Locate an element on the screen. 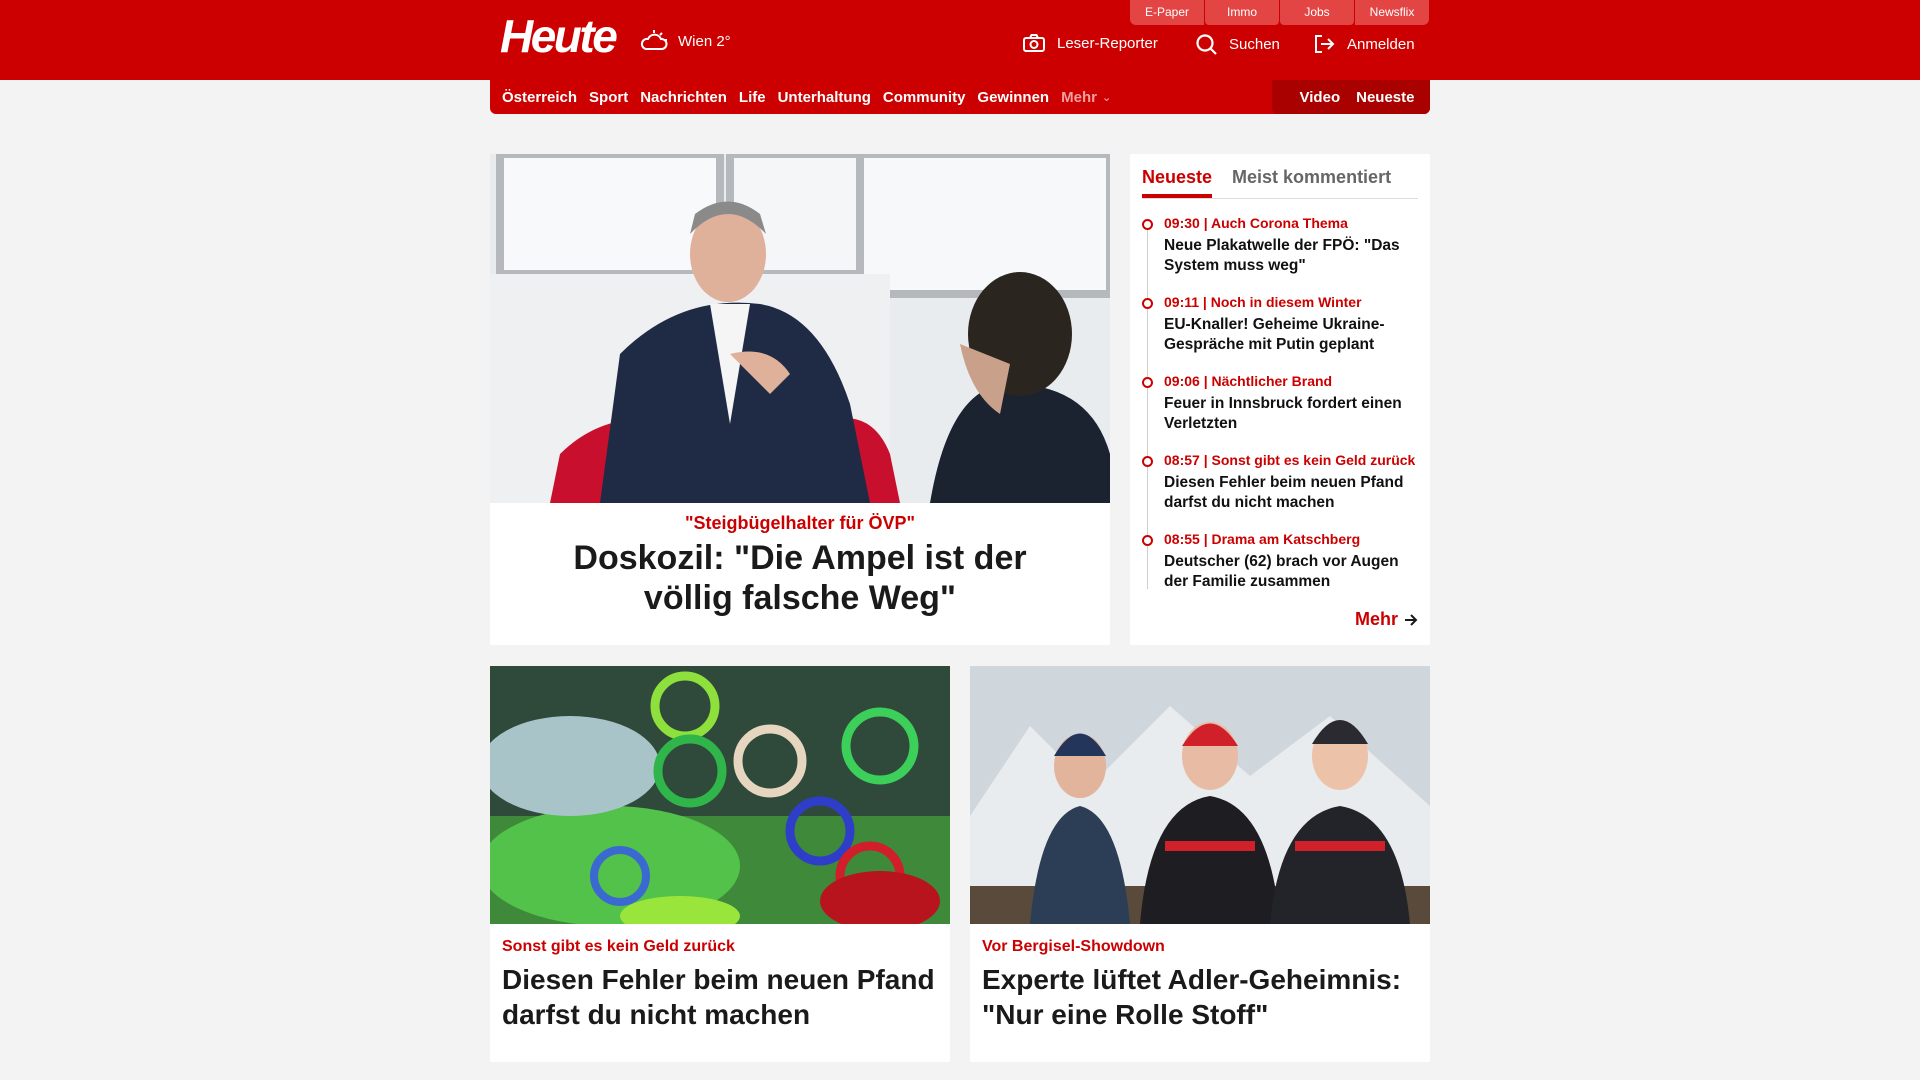 The height and width of the screenshot is (1080, 1920). ski-jumpers-photo is located at coordinates (1200, 795).